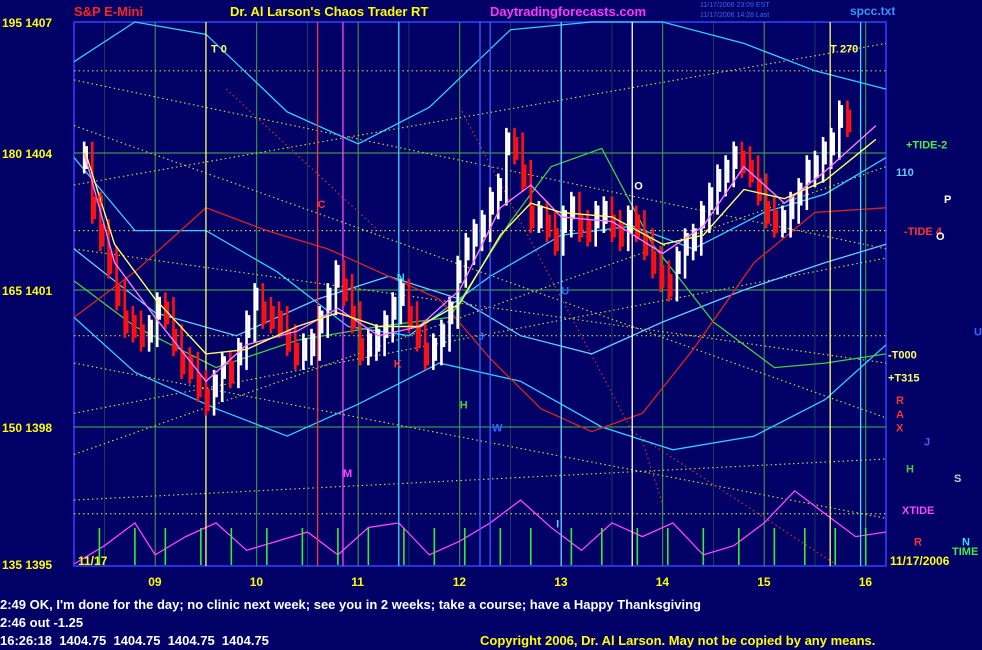 The image size is (982, 650). Describe the element at coordinates (735, 5) in the screenshot. I see `timestamp-small-1: 11/17/2006 23:09 EST` at that location.